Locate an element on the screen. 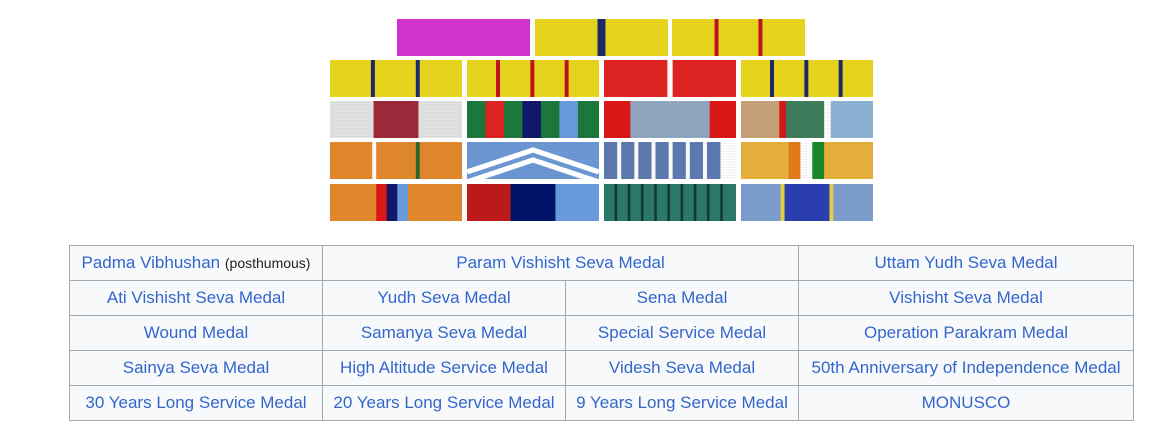 This screenshot has height=443, width=1157. table-cell: MONUSCO is located at coordinates (966, 403).